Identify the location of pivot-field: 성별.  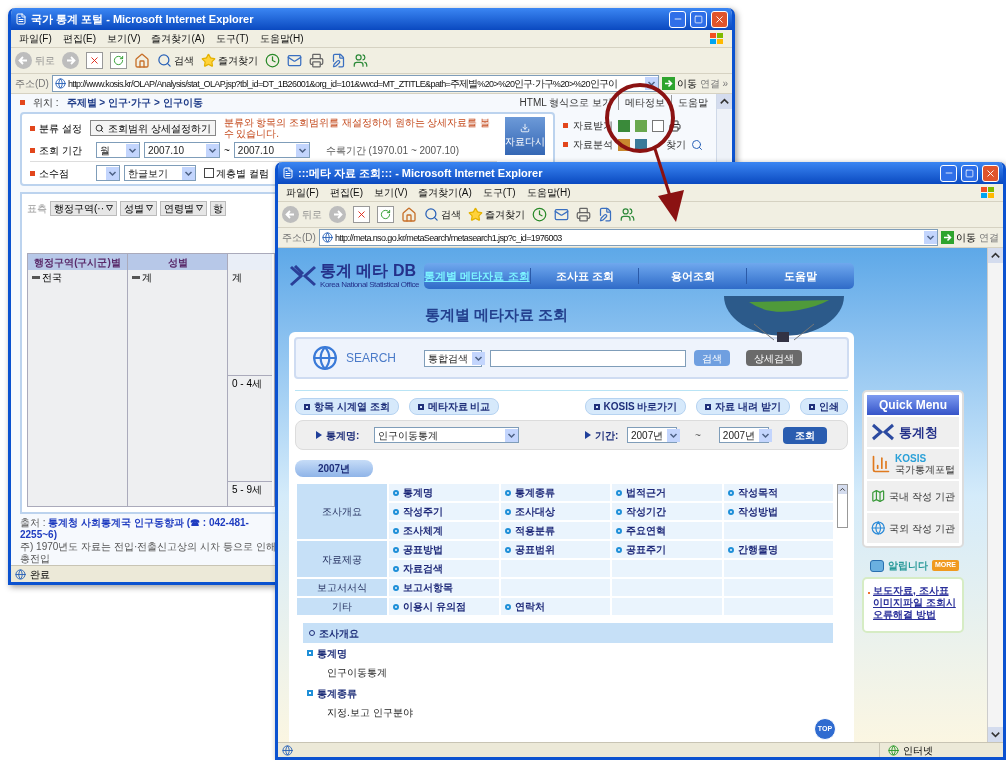
(138, 208).